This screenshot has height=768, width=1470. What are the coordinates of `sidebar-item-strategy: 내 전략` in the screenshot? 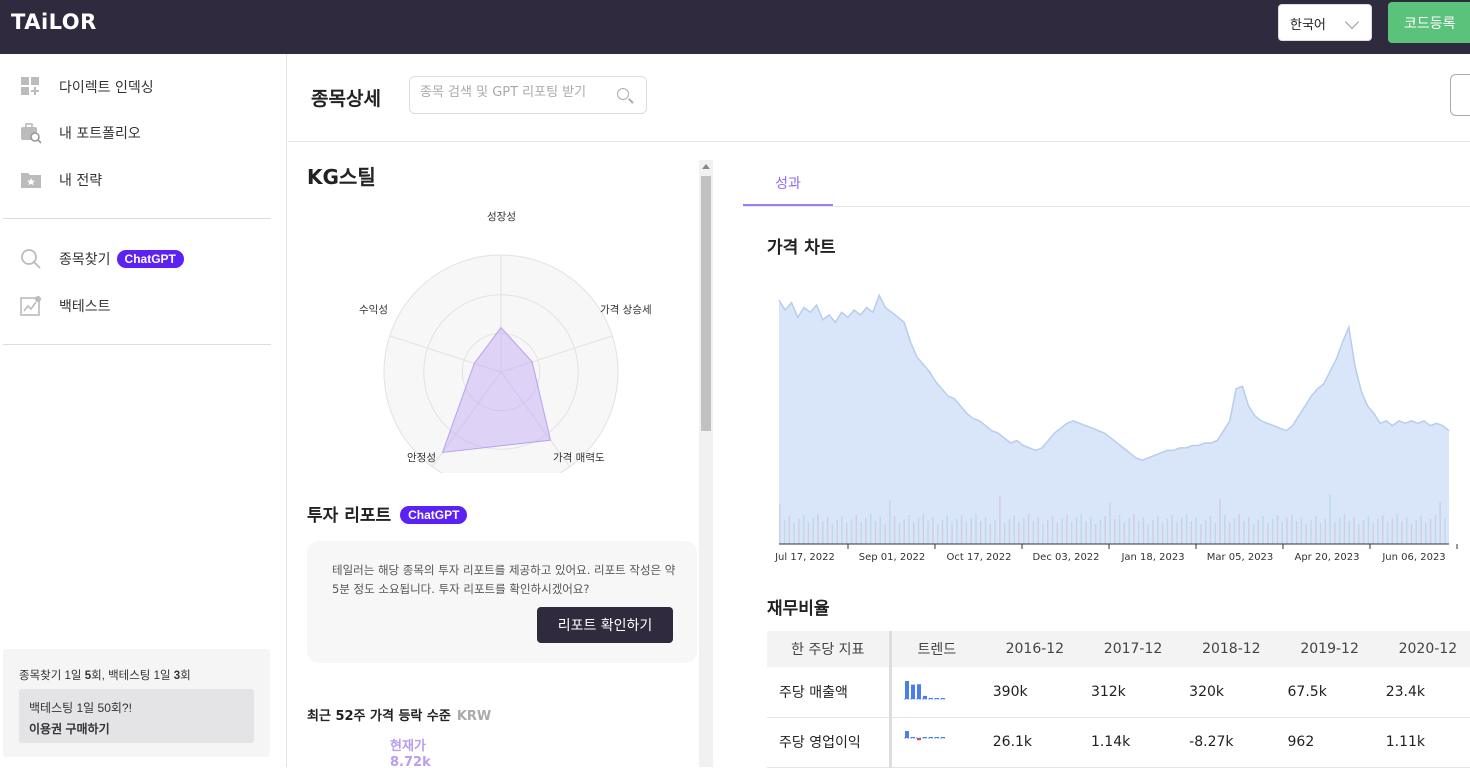 It's located at (61, 180).